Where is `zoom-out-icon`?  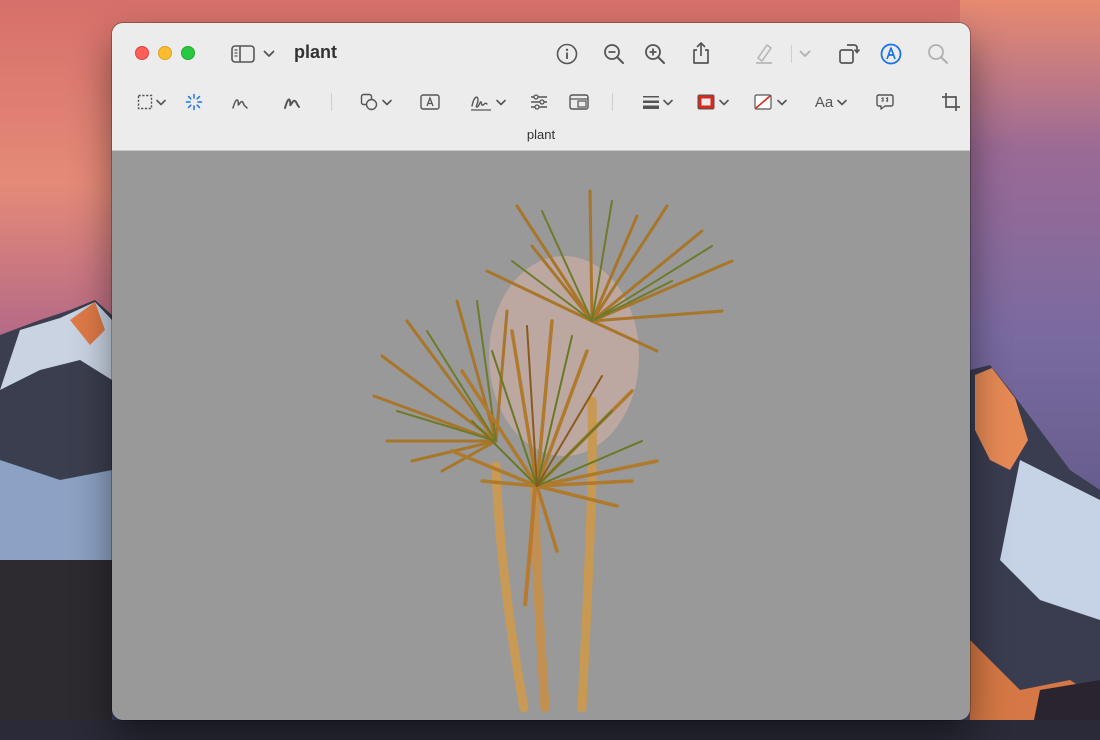
zoom-out-icon is located at coordinates (614, 54).